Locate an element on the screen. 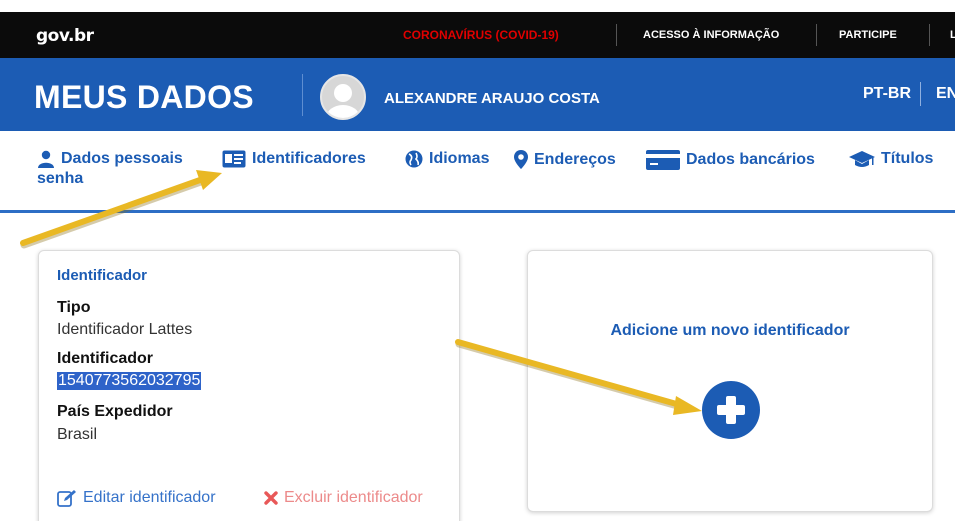 The width and height of the screenshot is (955, 521). tab-idiomas: Idiomas is located at coordinates (447, 159).